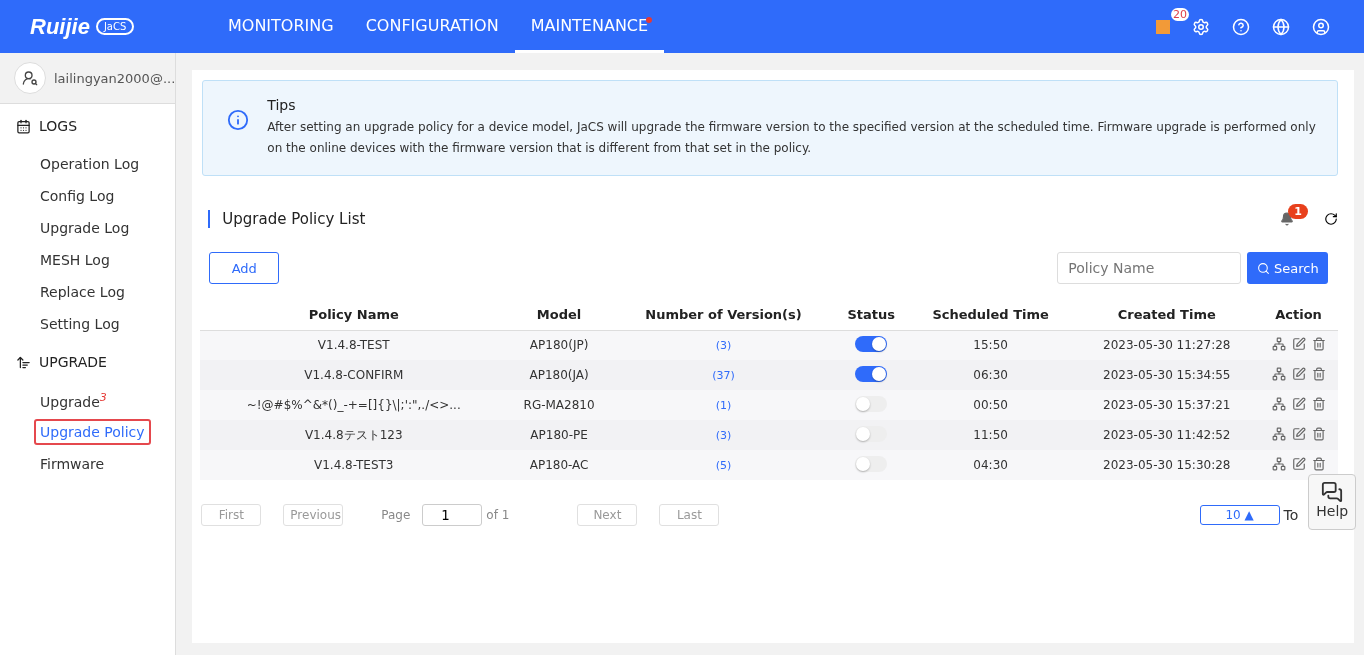 Image resolution: width=1364 pixels, height=655 pixels. What do you see at coordinates (244, 268) in the screenshot?
I see `add-button: Add` at bounding box center [244, 268].